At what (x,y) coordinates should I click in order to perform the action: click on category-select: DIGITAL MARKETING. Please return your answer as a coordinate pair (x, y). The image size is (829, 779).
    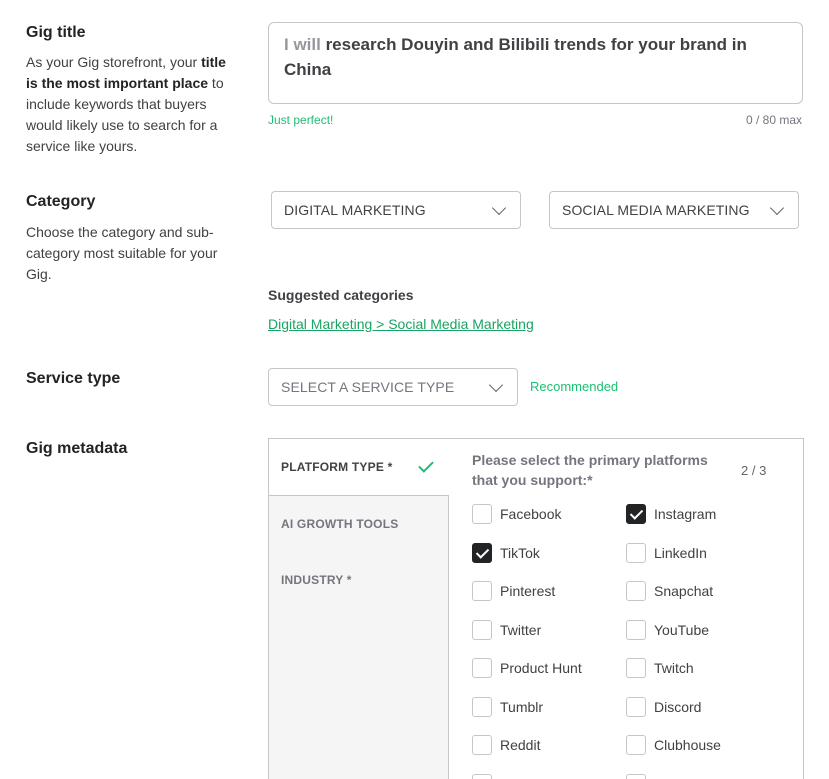
    Looking at the image, I should click on (396, 210).